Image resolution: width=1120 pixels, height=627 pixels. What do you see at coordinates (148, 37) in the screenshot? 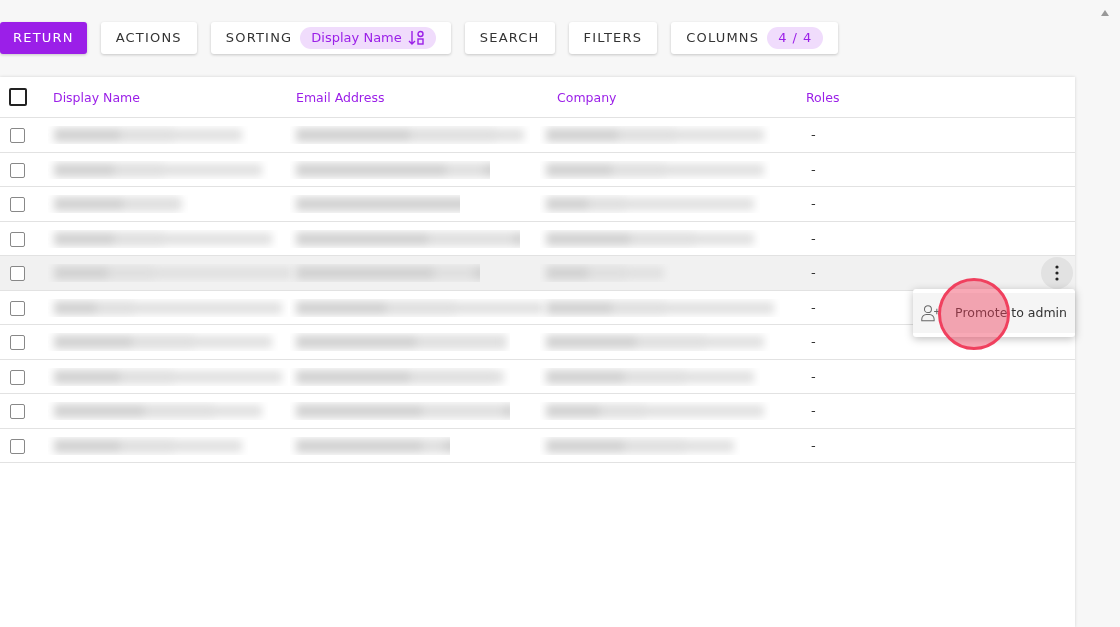
I see `actions-button: ACTIONS` at bounding box center [148, 37].